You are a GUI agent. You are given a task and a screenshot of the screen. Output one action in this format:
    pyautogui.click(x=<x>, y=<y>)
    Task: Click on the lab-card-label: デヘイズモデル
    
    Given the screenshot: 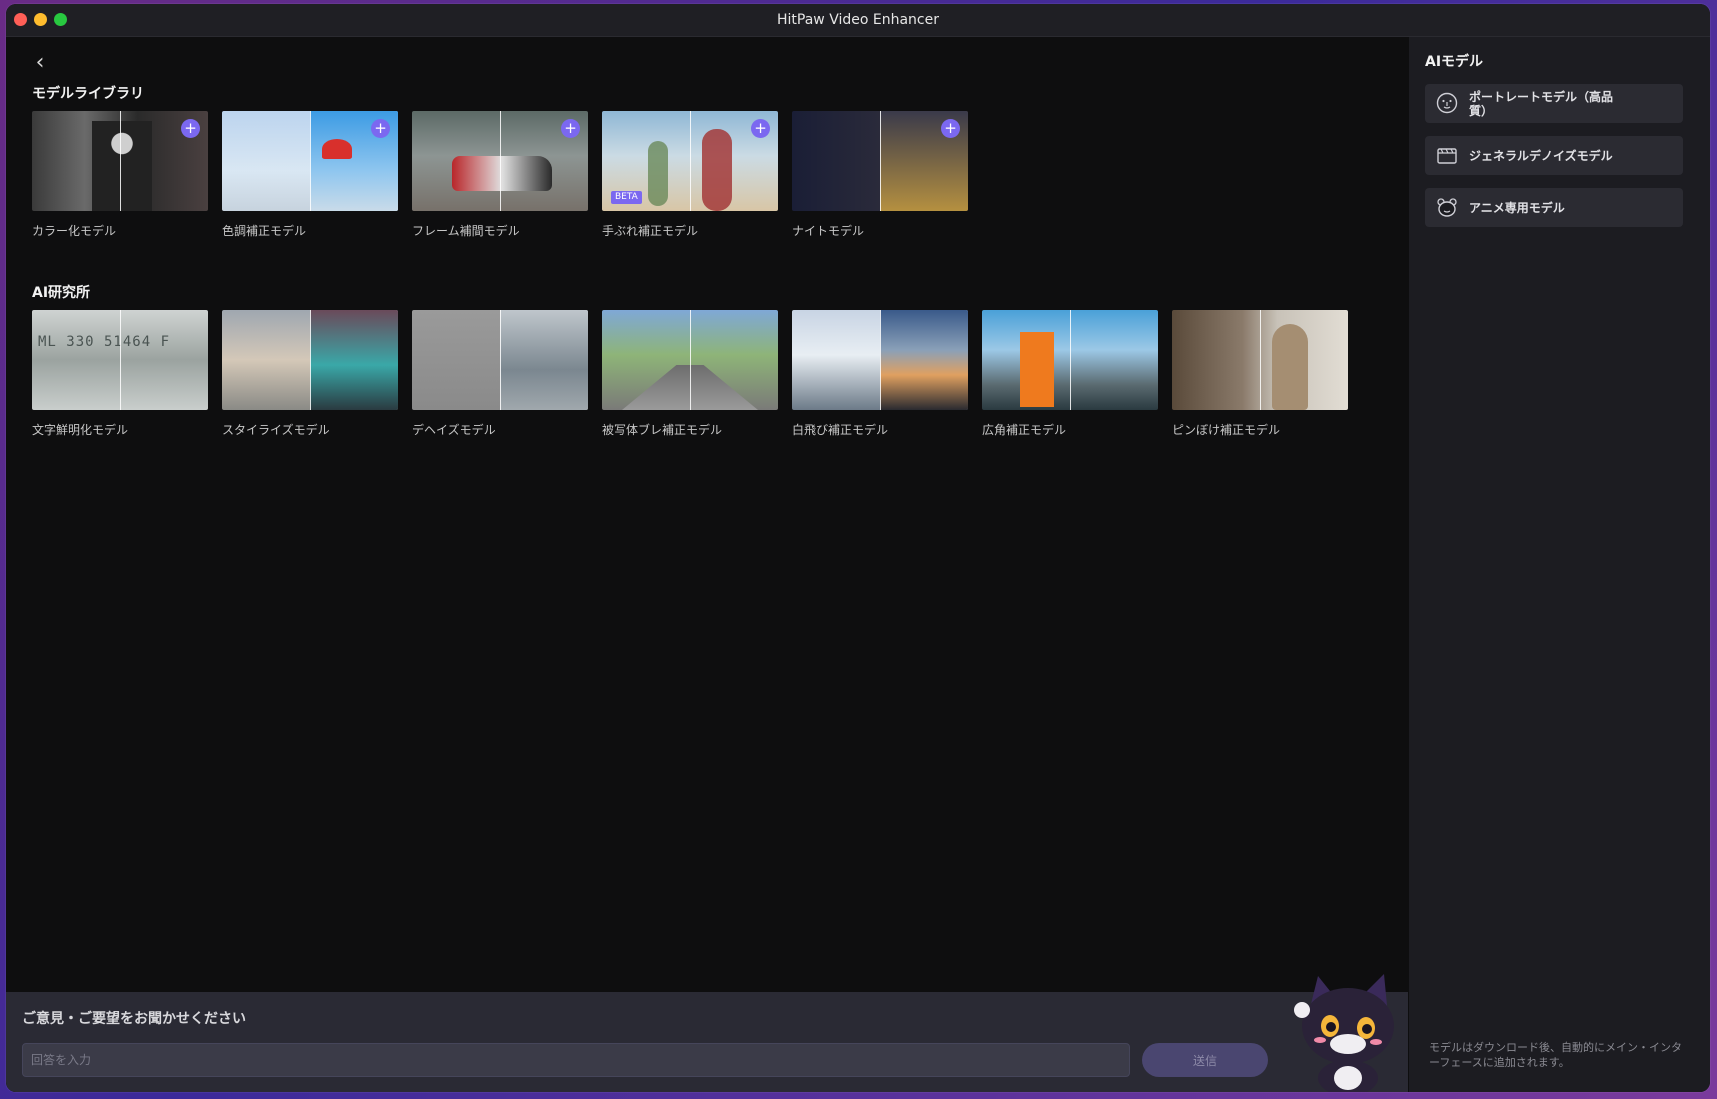 What is the action you would take?
    pyautogui.click(x=454, y=430)
    